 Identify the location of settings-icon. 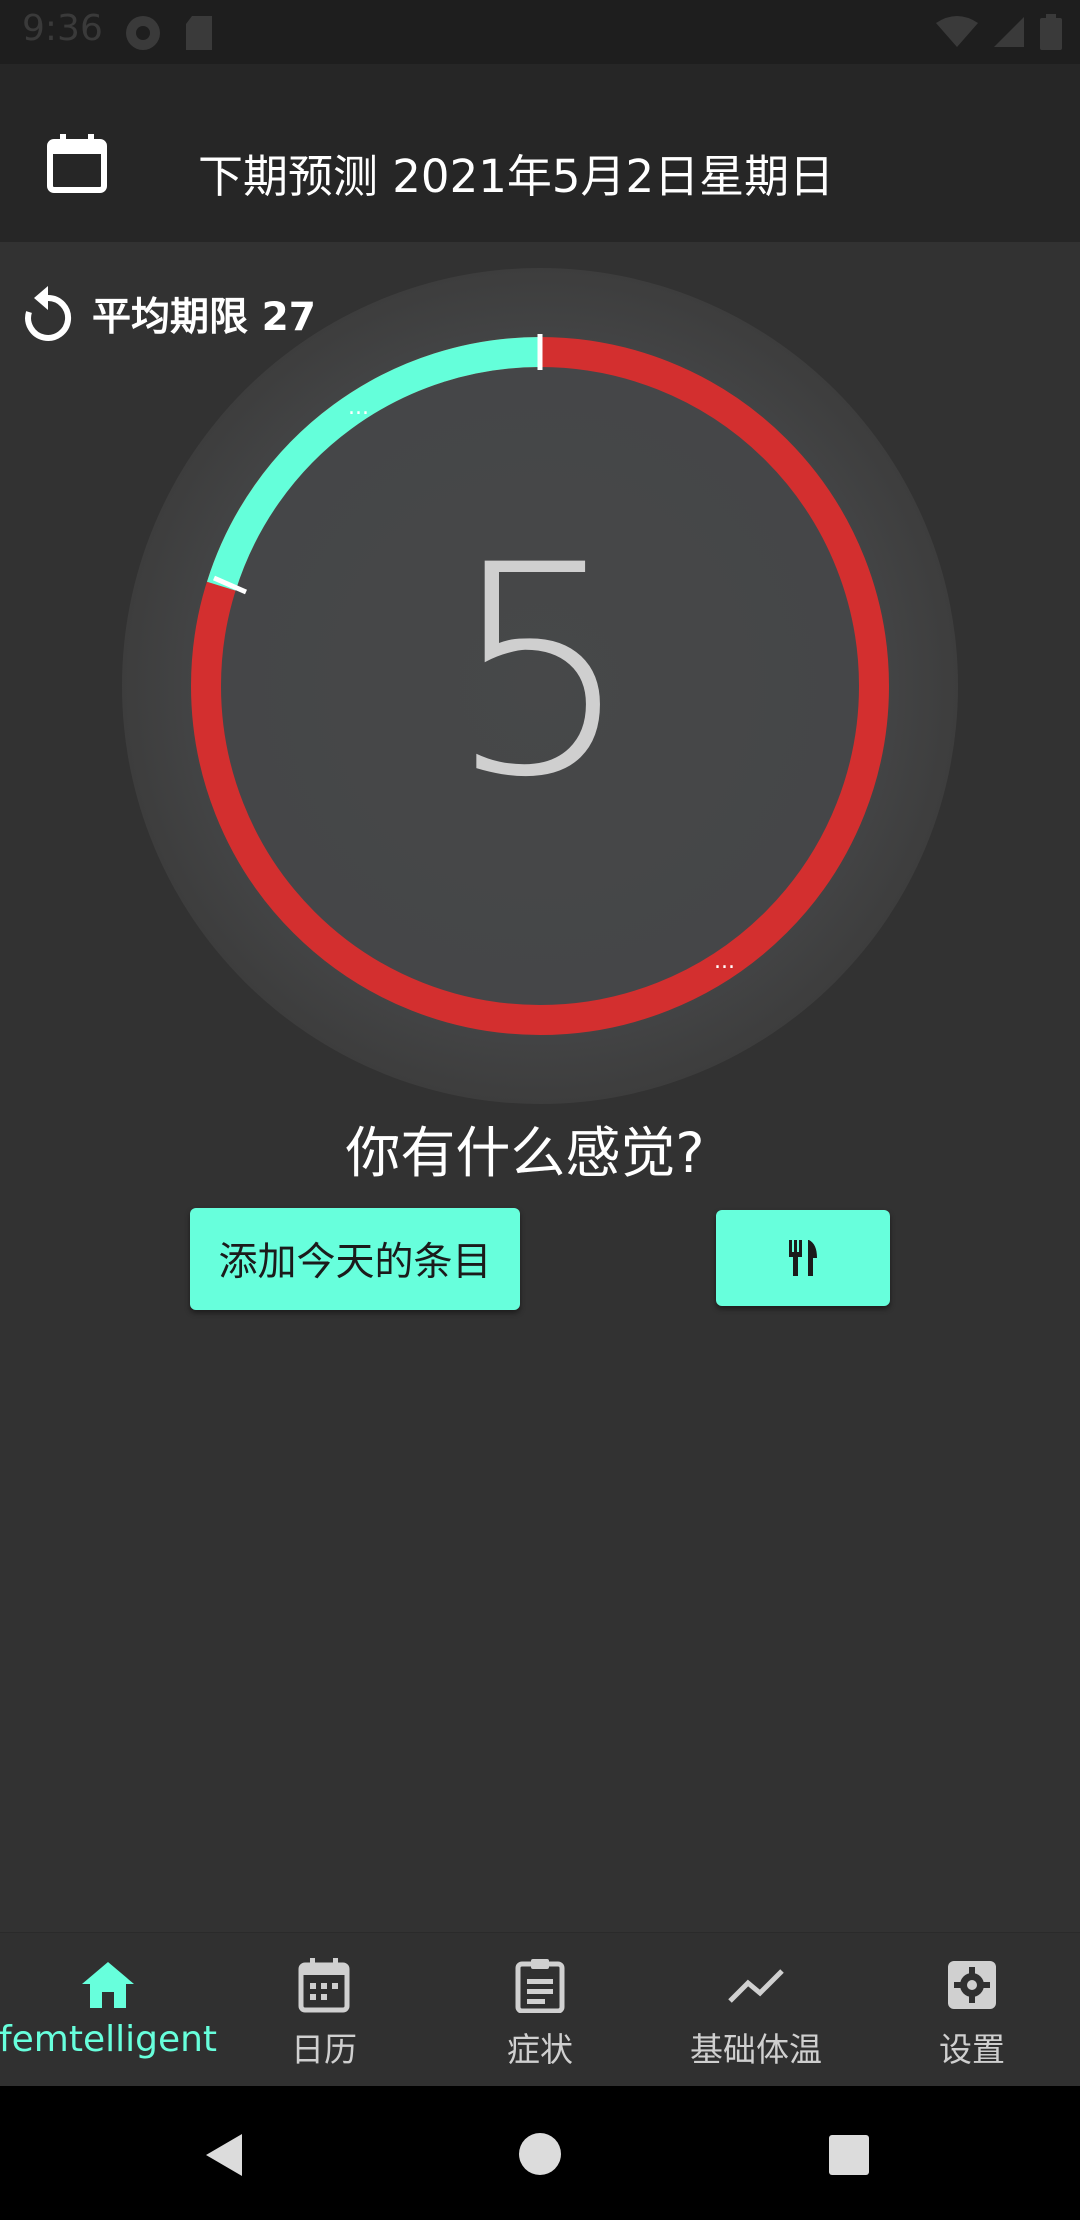
(972, 1985).